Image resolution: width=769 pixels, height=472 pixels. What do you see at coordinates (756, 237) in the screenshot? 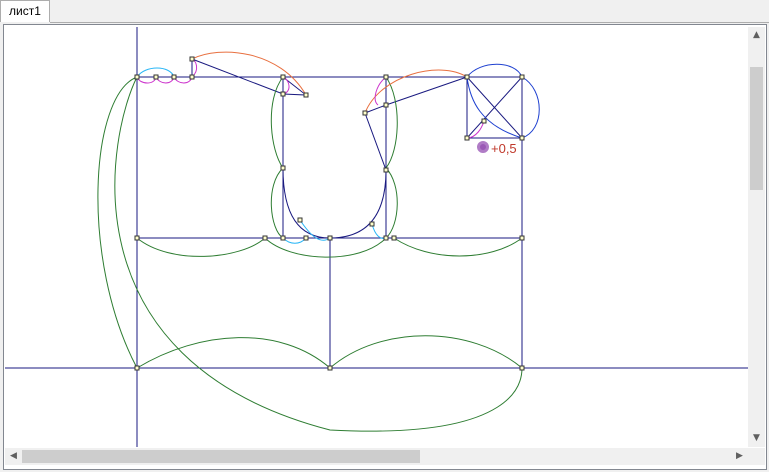
I see `vertical-scrollbar: ▲ ▼` at bounding box center [756, 237].